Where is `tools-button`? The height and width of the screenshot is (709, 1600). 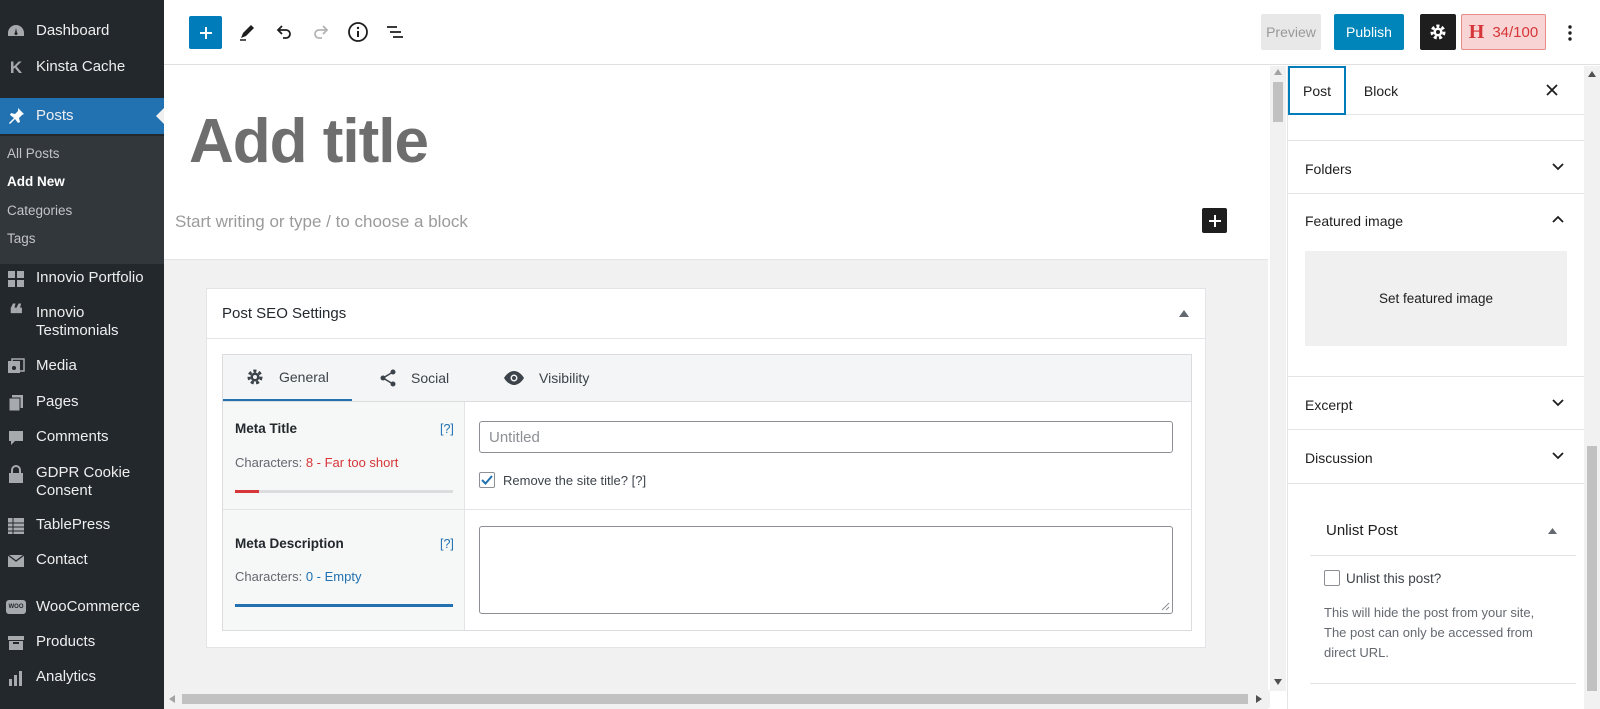 tools-button is located at coordinates (247, 32).